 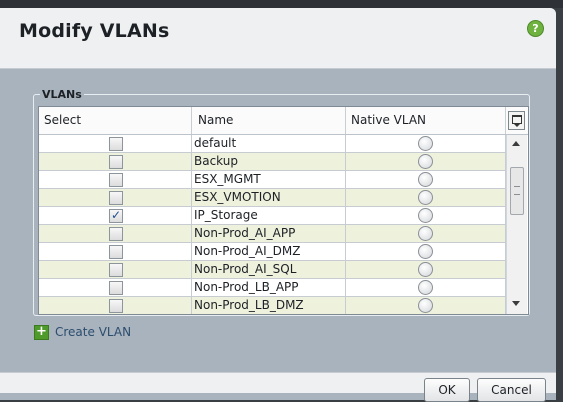 What do you see at coordinates (269, 252) in the screenshot?
I see `vlan-name: Non-Prod_AI_DMZ` at bounding box center [269, 252].